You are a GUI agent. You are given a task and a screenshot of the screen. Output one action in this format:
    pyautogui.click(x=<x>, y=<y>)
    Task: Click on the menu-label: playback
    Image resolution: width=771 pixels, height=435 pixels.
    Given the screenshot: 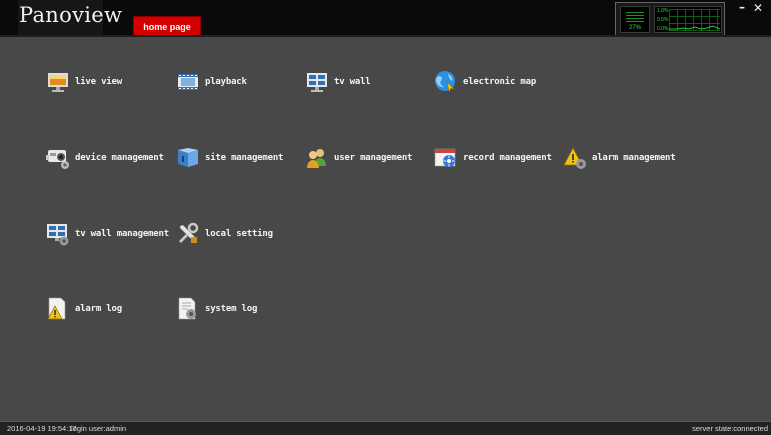 What is the action you would take?
    pyautogui.click(x=226, y=82)
    